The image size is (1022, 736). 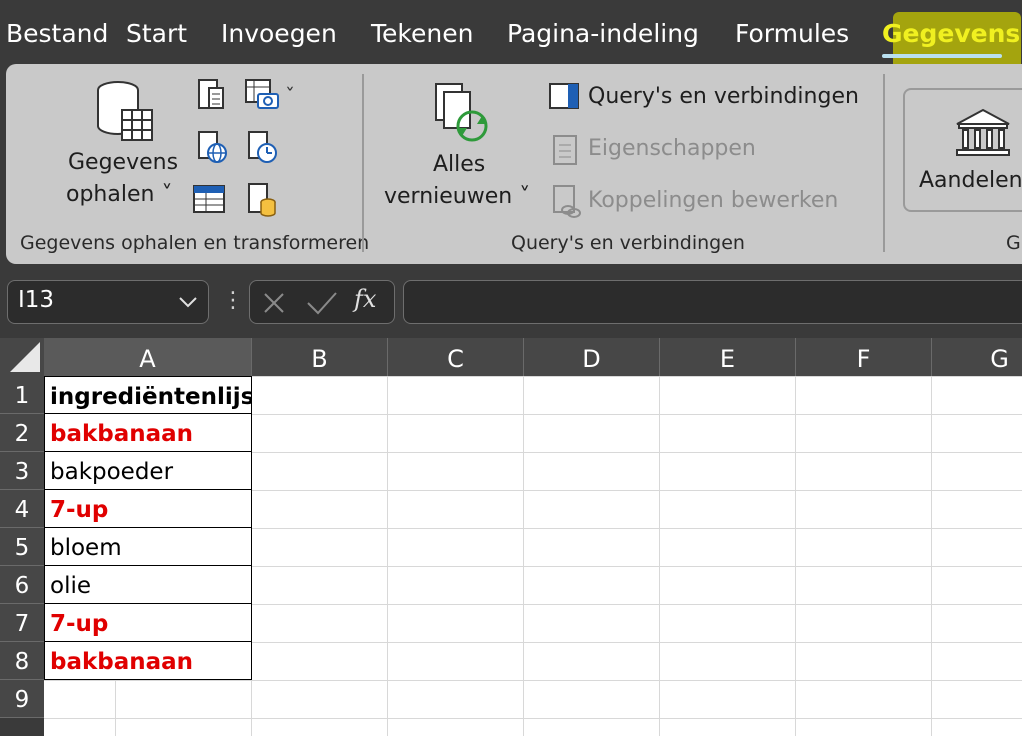 I want to click on formula-actions: fx, so click(x=322, y=302).